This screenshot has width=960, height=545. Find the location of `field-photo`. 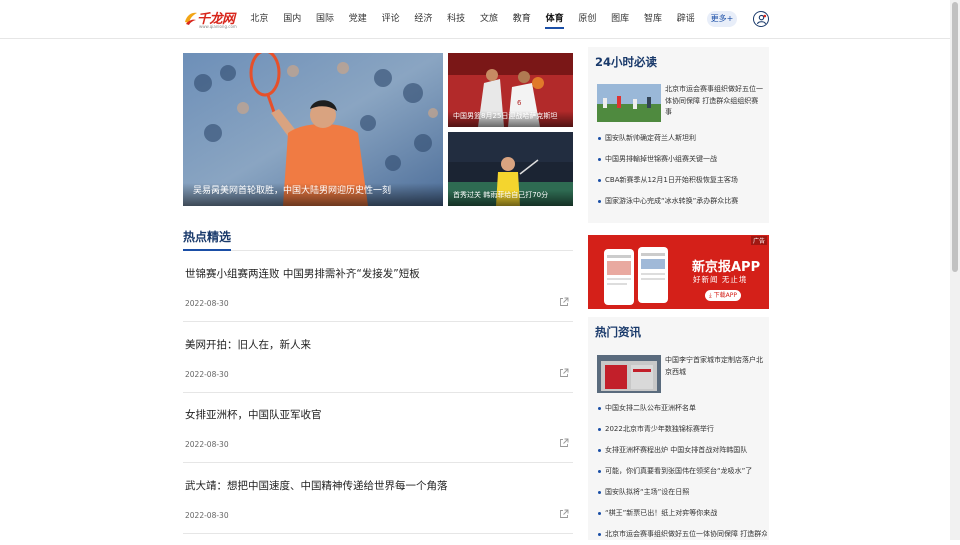

field-photo is located at coordinates (629, 103).